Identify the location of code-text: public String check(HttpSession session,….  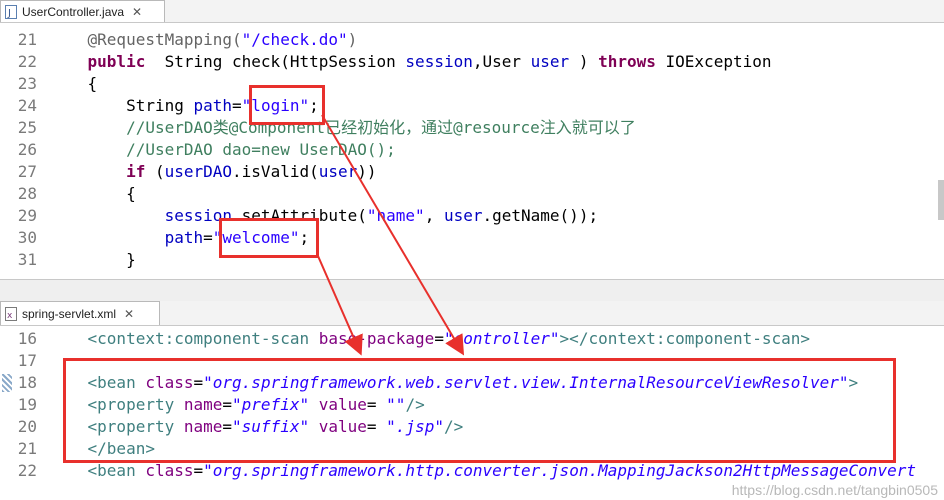
(410, 62).